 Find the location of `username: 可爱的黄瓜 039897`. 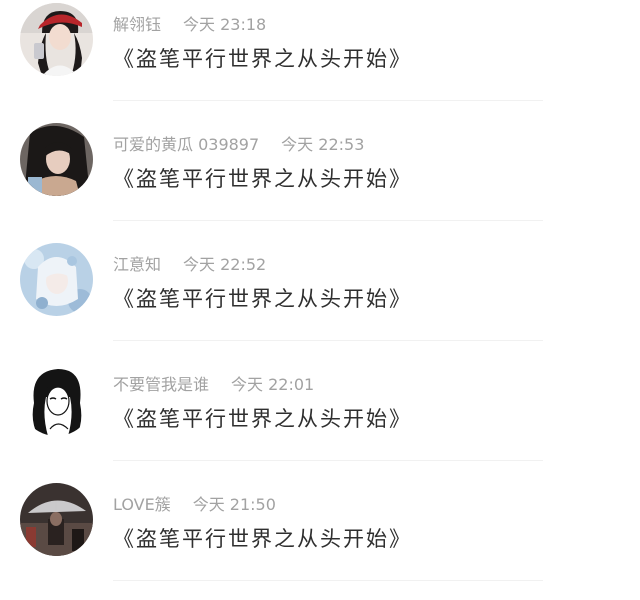

username: 可爱的黄瓜 039897 is located at coordinates (186, 144).